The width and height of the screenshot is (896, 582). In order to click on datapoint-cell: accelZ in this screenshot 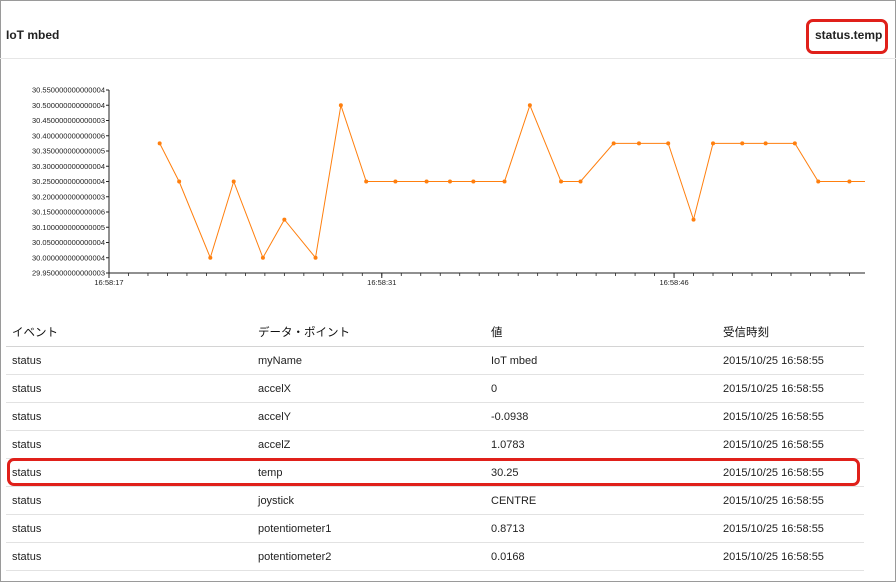, I will do `click(368, 444)`.